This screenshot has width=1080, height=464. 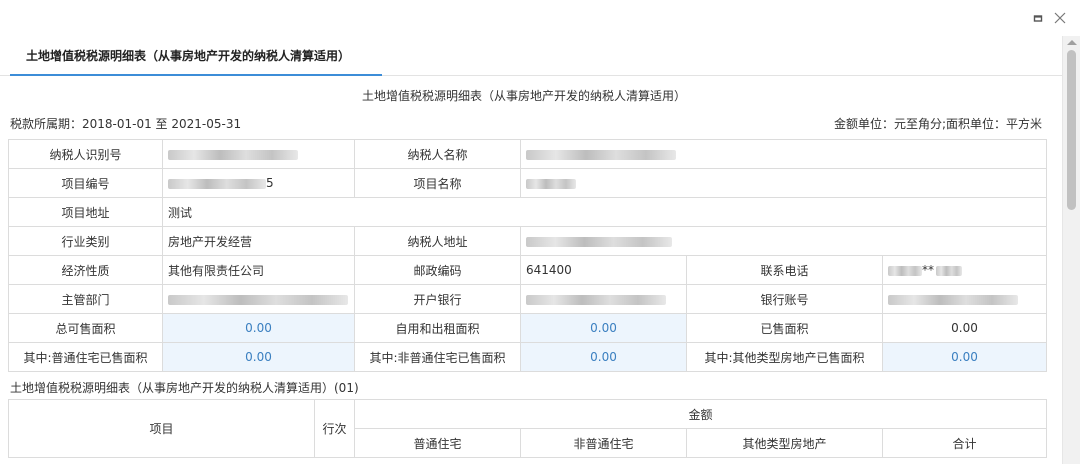 I want to click on tax-period: 税款所属期：2018-01-01 至 2021-05-31, so click(x=126, y=124).